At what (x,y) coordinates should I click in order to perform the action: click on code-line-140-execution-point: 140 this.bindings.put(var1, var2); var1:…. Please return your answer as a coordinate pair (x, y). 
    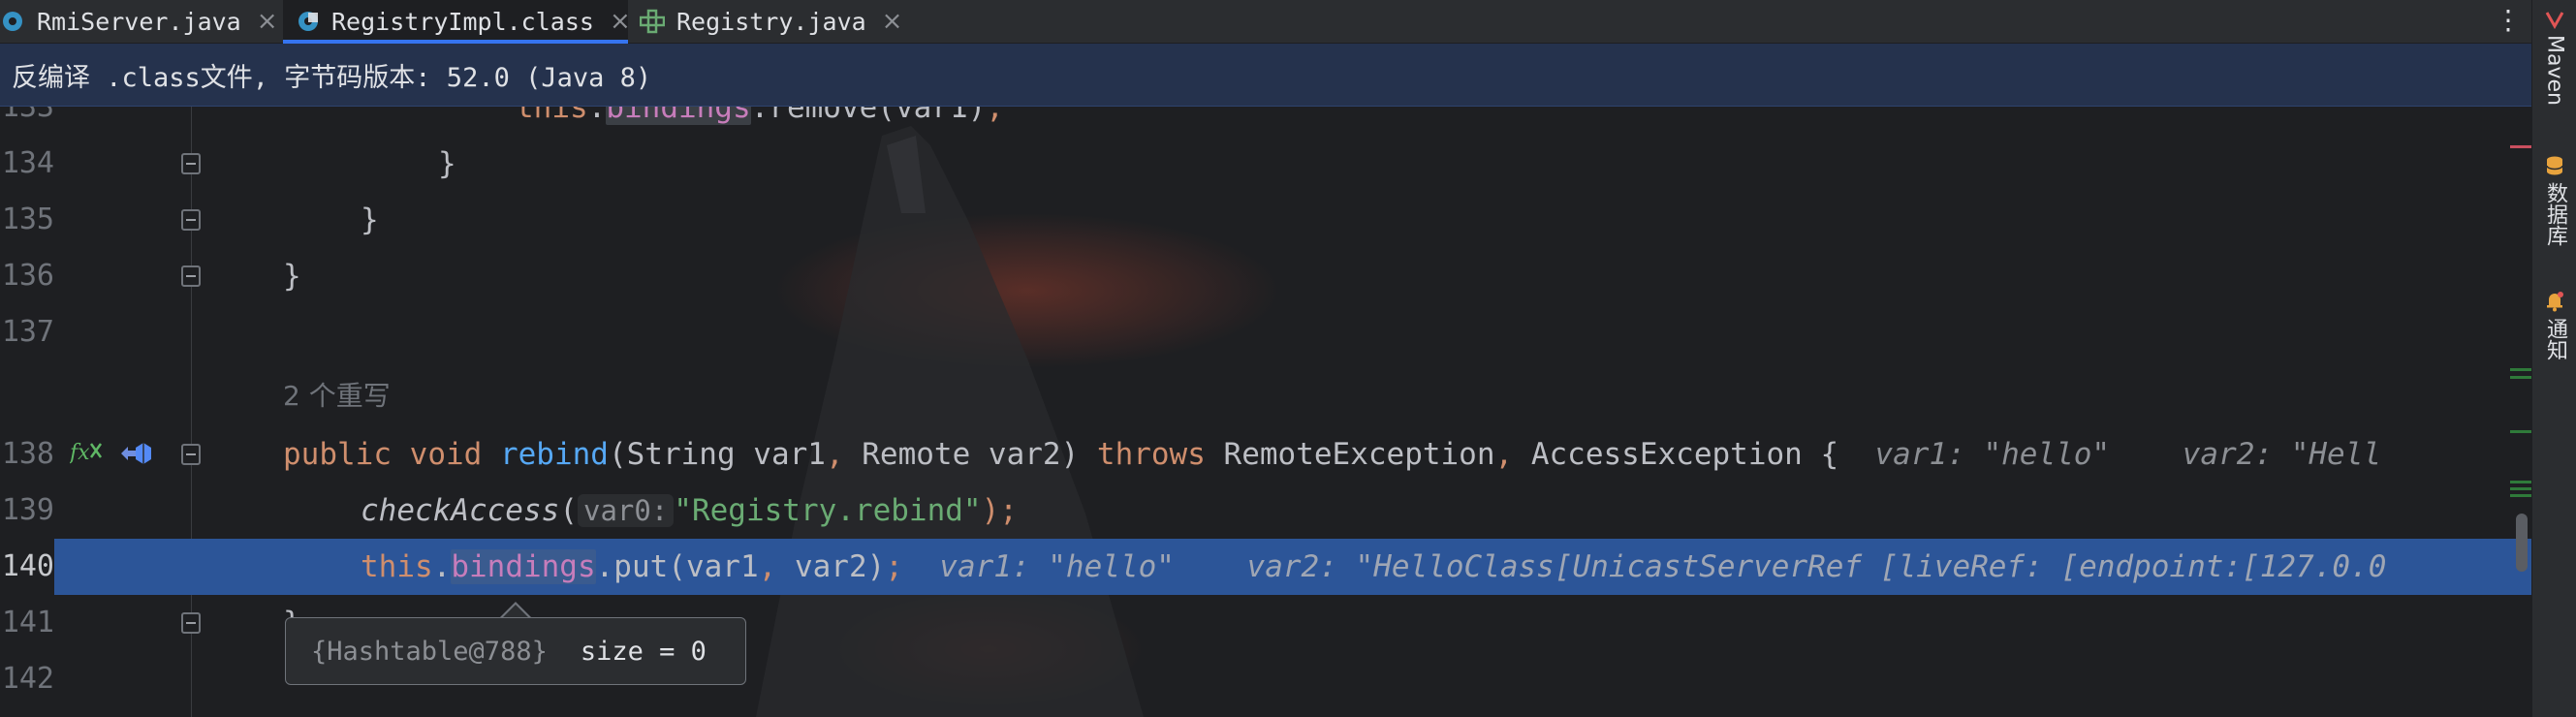
    Looking at the image, I should click on (1265, 567).